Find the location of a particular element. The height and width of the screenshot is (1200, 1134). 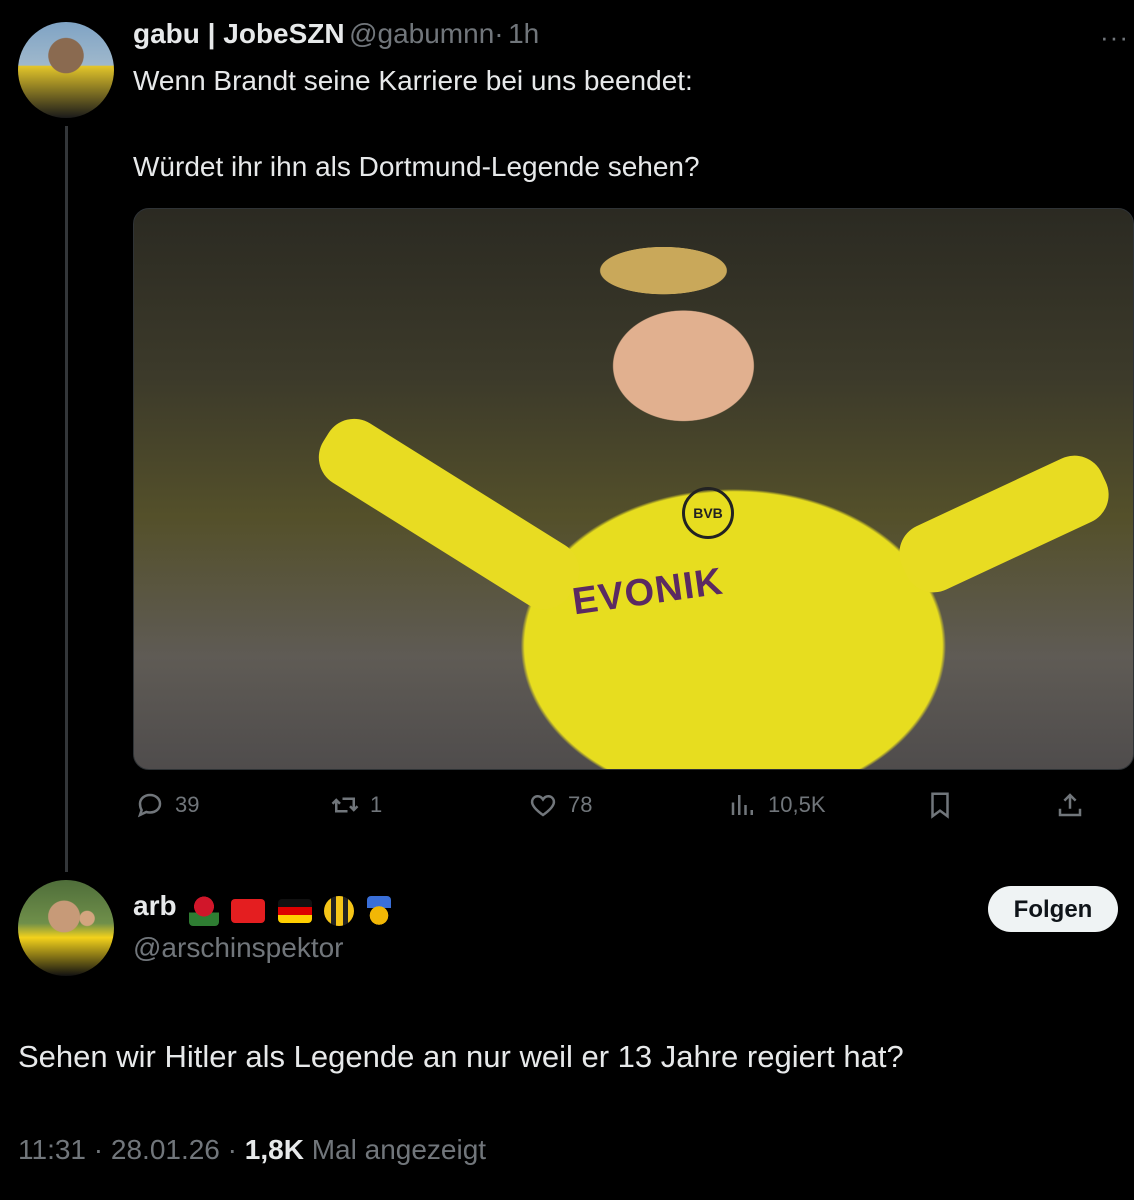

gold-medal-icon is located at coordinates (378, 910).